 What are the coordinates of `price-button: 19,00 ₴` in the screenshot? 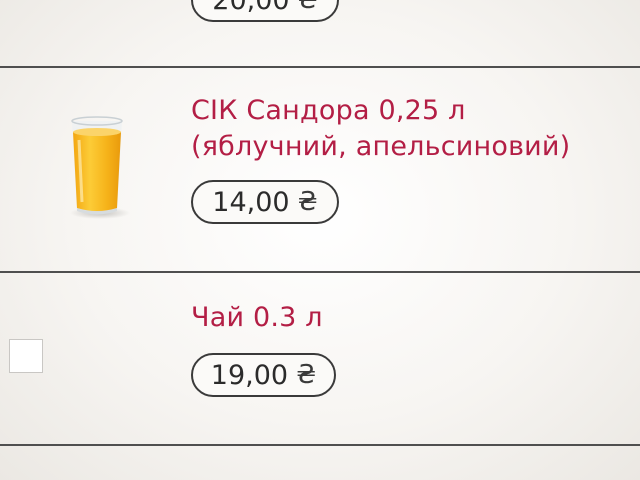 It's located at (263, 375).